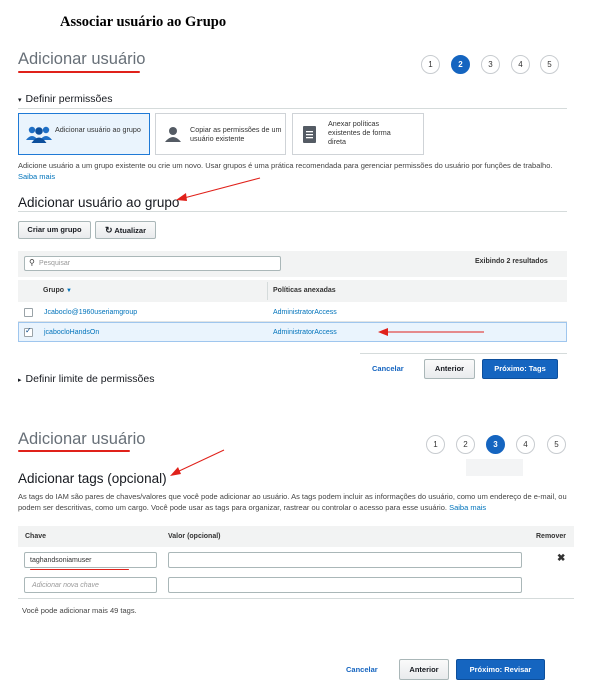  I want to click on column-key: Chave, so click(36, 536).